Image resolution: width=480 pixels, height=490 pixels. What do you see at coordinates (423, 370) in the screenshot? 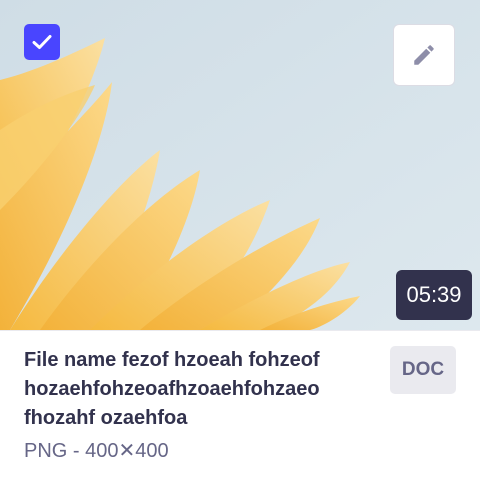
I see `file-type-badge: DOC` at bounding box center [423, 370].